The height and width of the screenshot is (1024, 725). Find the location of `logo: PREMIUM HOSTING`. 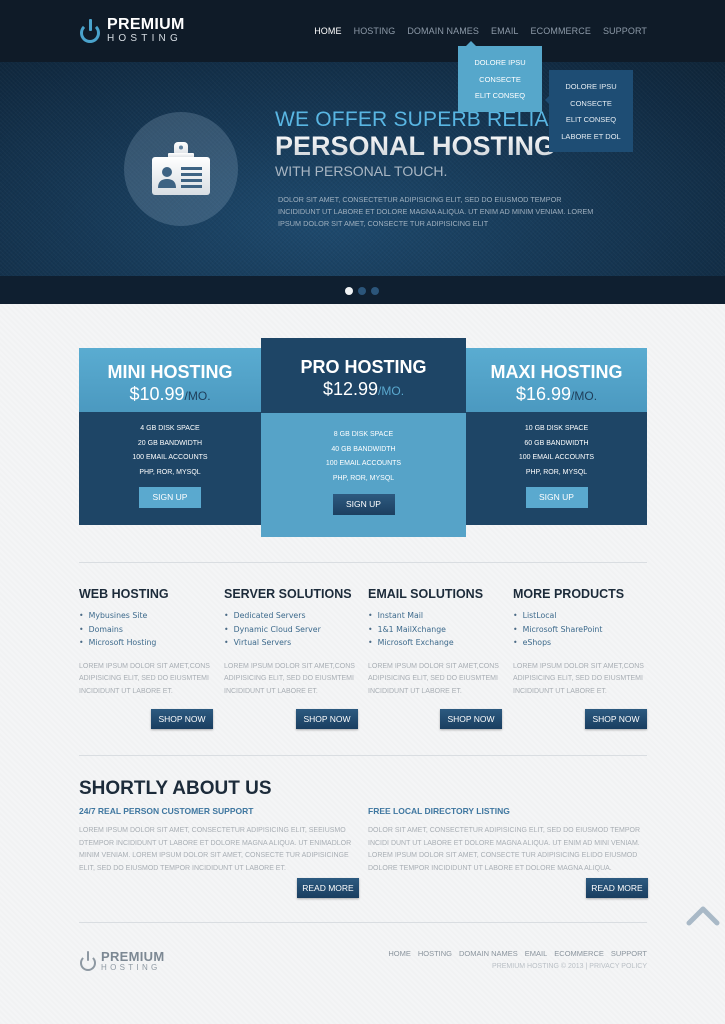

logo: PREMIUM HOSTING is located at coordinates (132, 30).